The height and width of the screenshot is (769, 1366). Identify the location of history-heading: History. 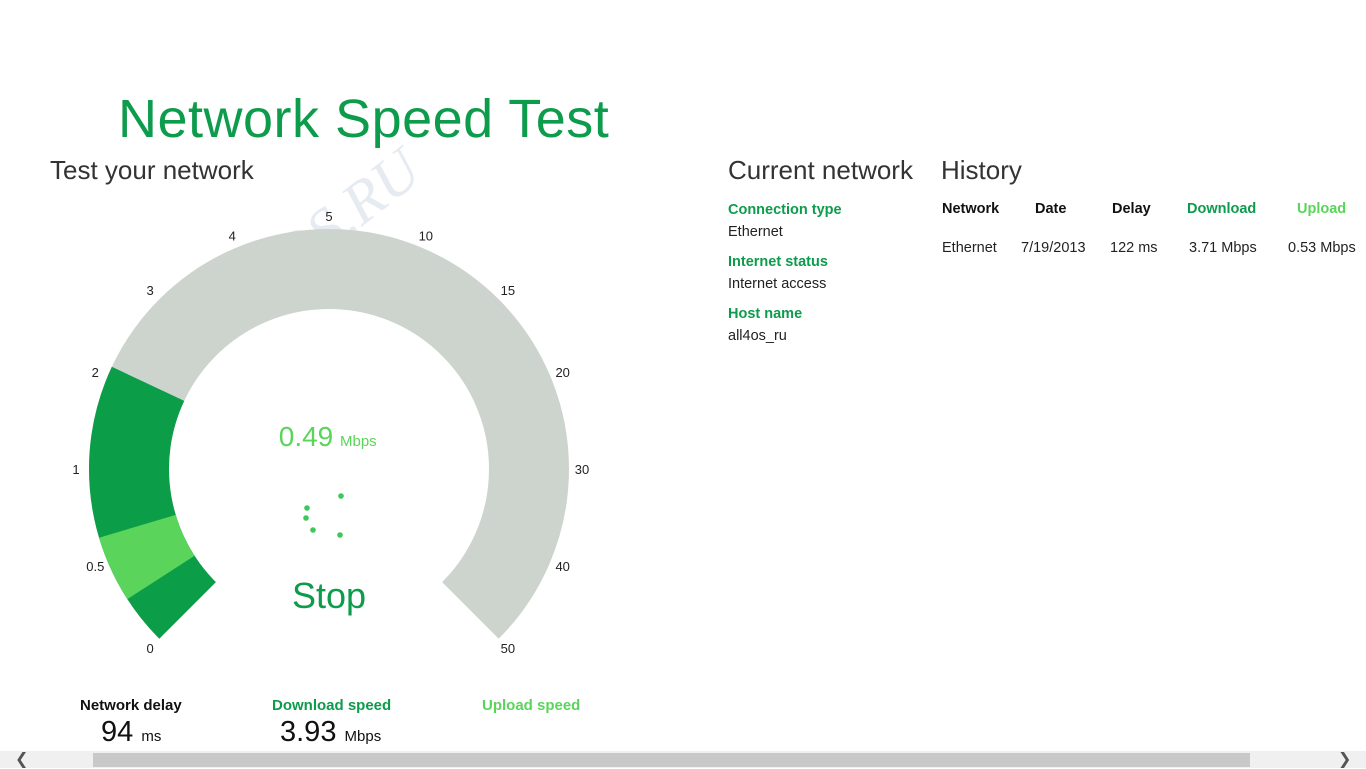
(981, 170).